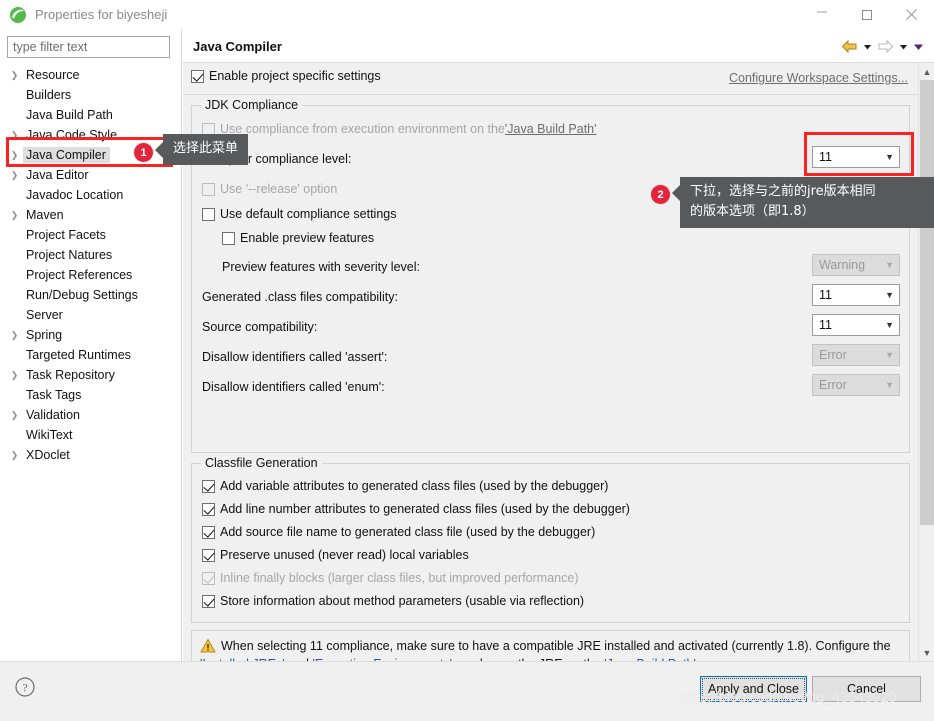 This screenshot has width=934, height=721. I want to click on sidebar-item-targeted-runtimes: ❯Targeted Runtimes, so click(91, 355).